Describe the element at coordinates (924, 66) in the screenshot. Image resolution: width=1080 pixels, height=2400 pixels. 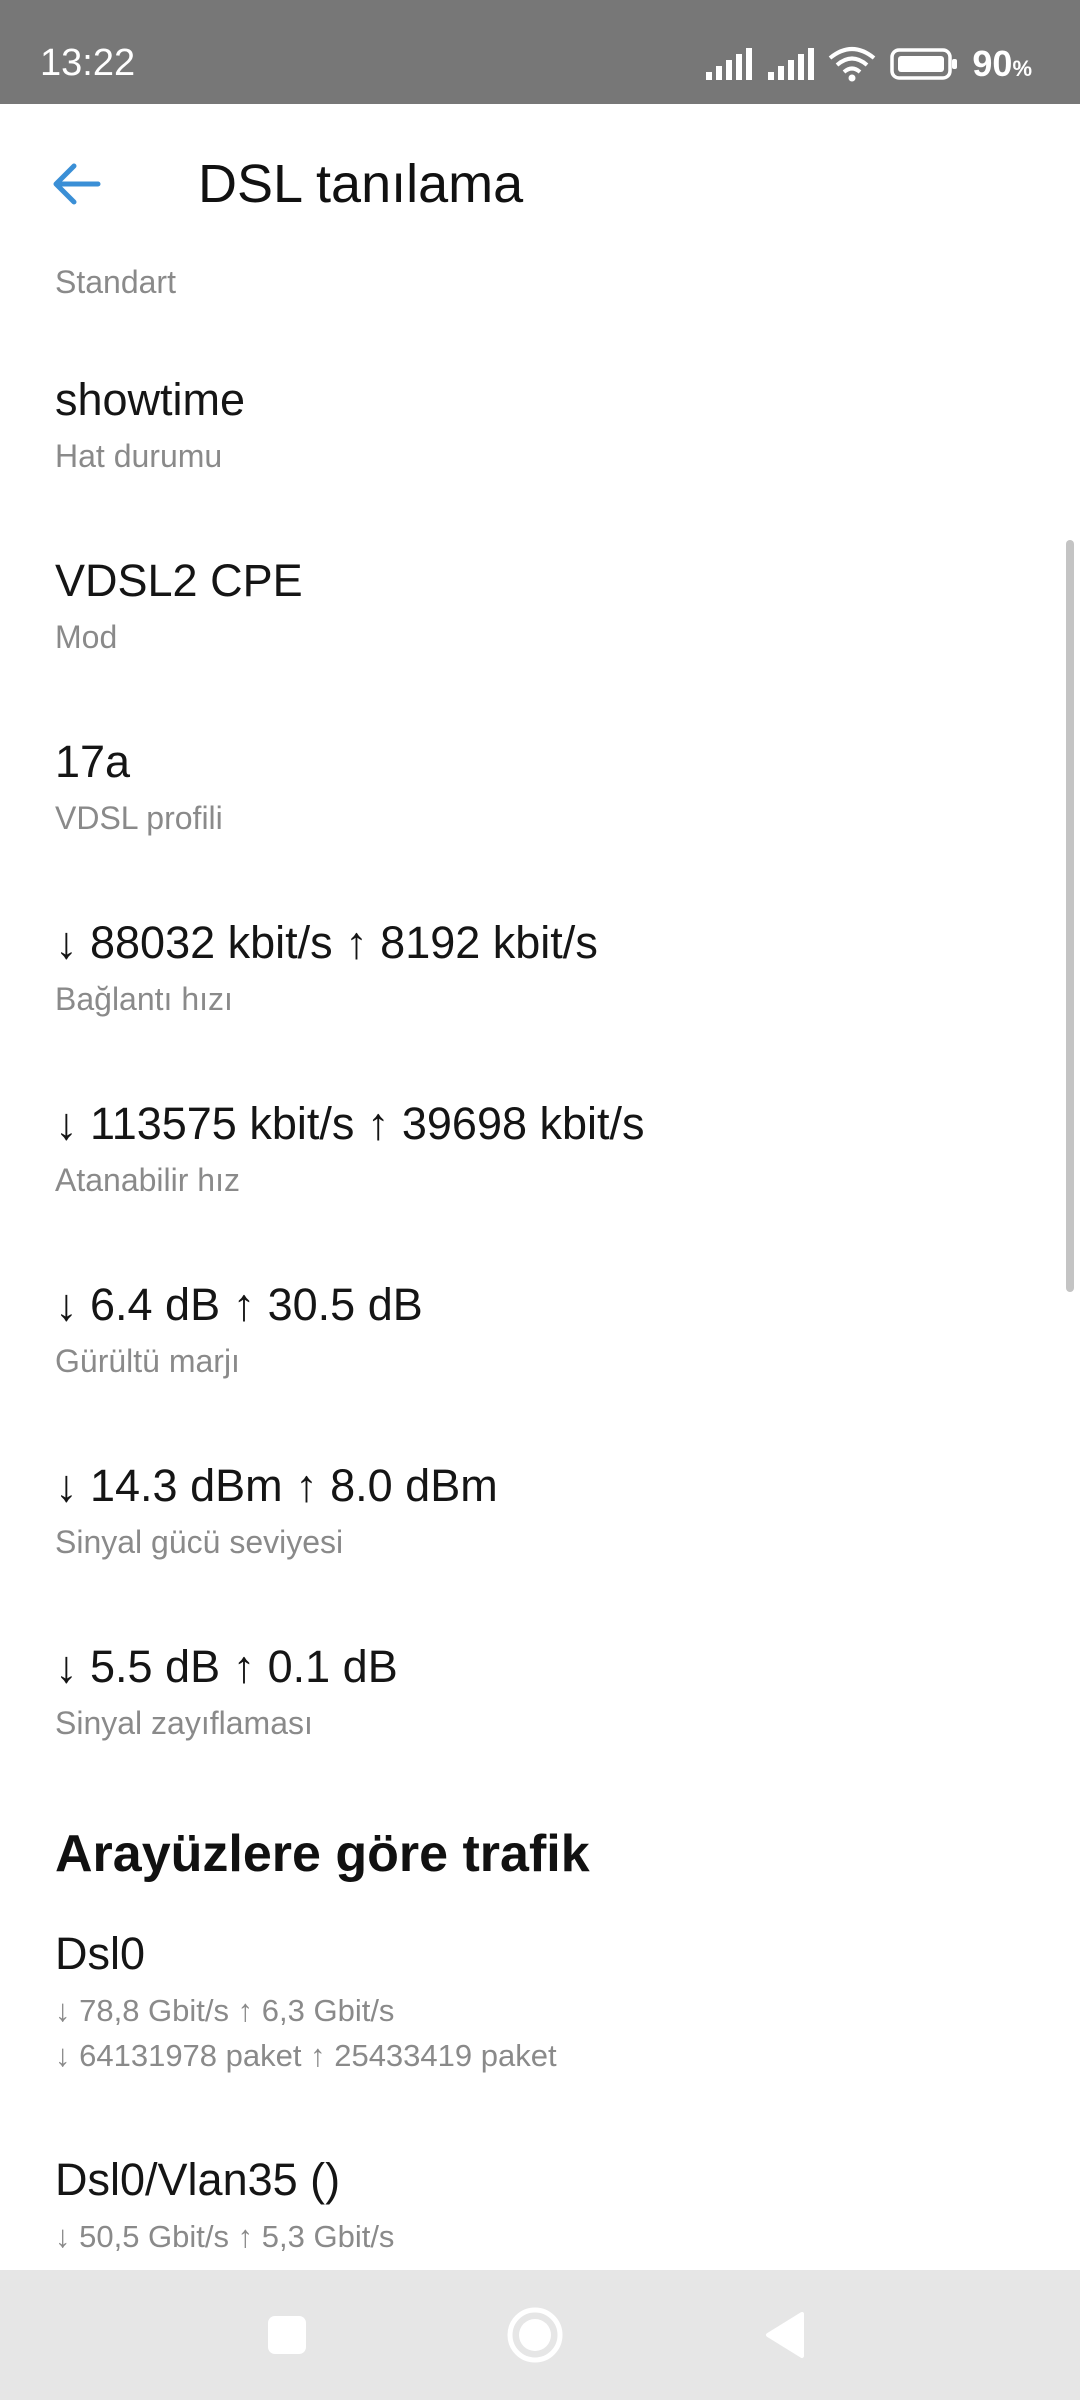
I see `battery-icon` at that location.